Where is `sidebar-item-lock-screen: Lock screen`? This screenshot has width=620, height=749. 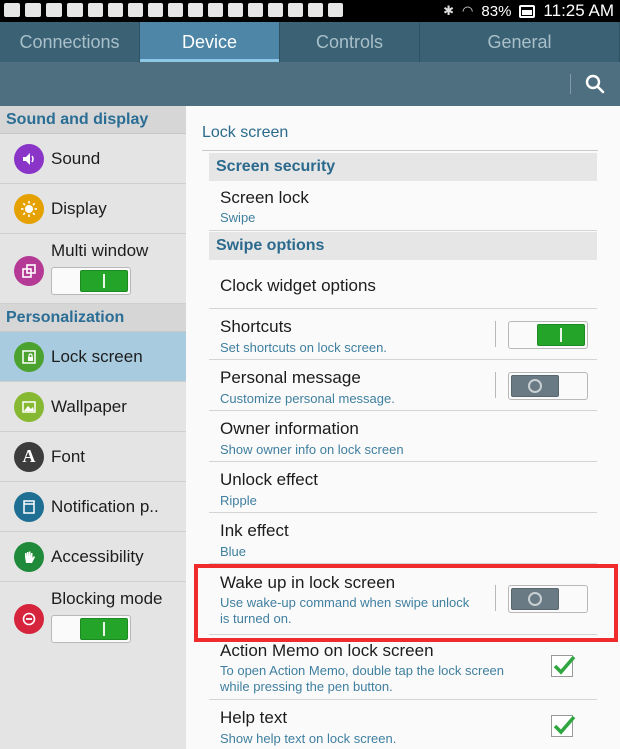 sidebar-item-lock-screen: Lock screen is located at coordinates (99, 357).